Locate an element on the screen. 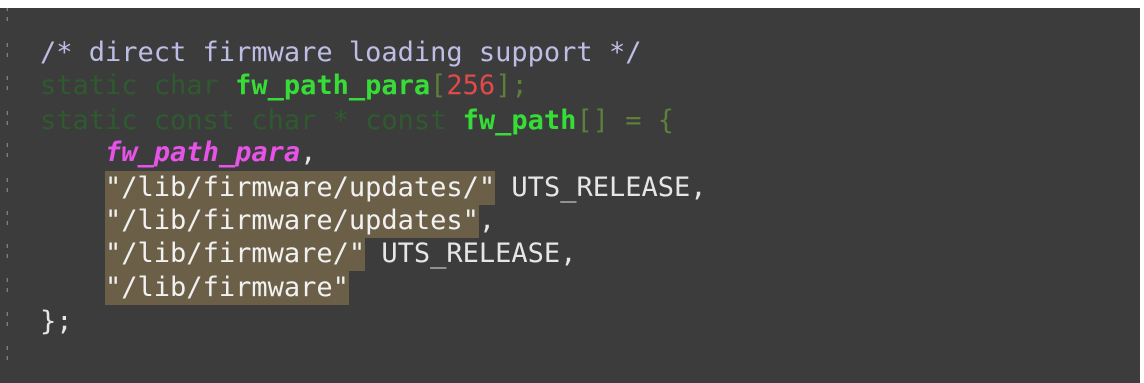  code-line: 3: fw_path_para, is located at coordinates (158, 151).